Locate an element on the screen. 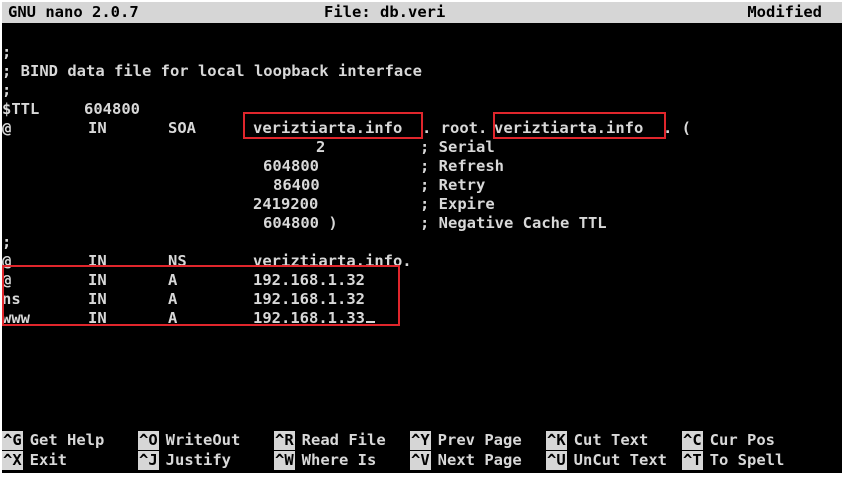 Image resolution: width=846 pixels, height=477 pixels. shortcut-label: Where Is is located at coordinates (339, 460).